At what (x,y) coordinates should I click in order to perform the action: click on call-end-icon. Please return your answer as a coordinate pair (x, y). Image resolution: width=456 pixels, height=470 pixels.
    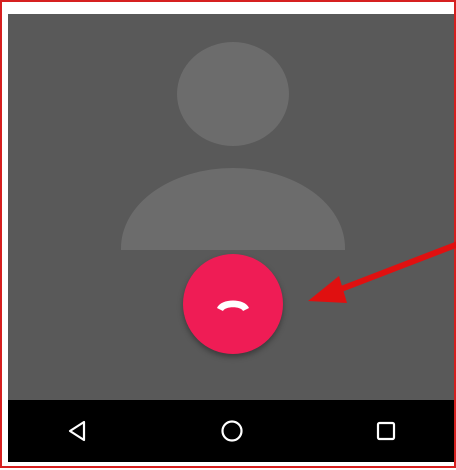
    Looking at the image, I should click on (233, 305).